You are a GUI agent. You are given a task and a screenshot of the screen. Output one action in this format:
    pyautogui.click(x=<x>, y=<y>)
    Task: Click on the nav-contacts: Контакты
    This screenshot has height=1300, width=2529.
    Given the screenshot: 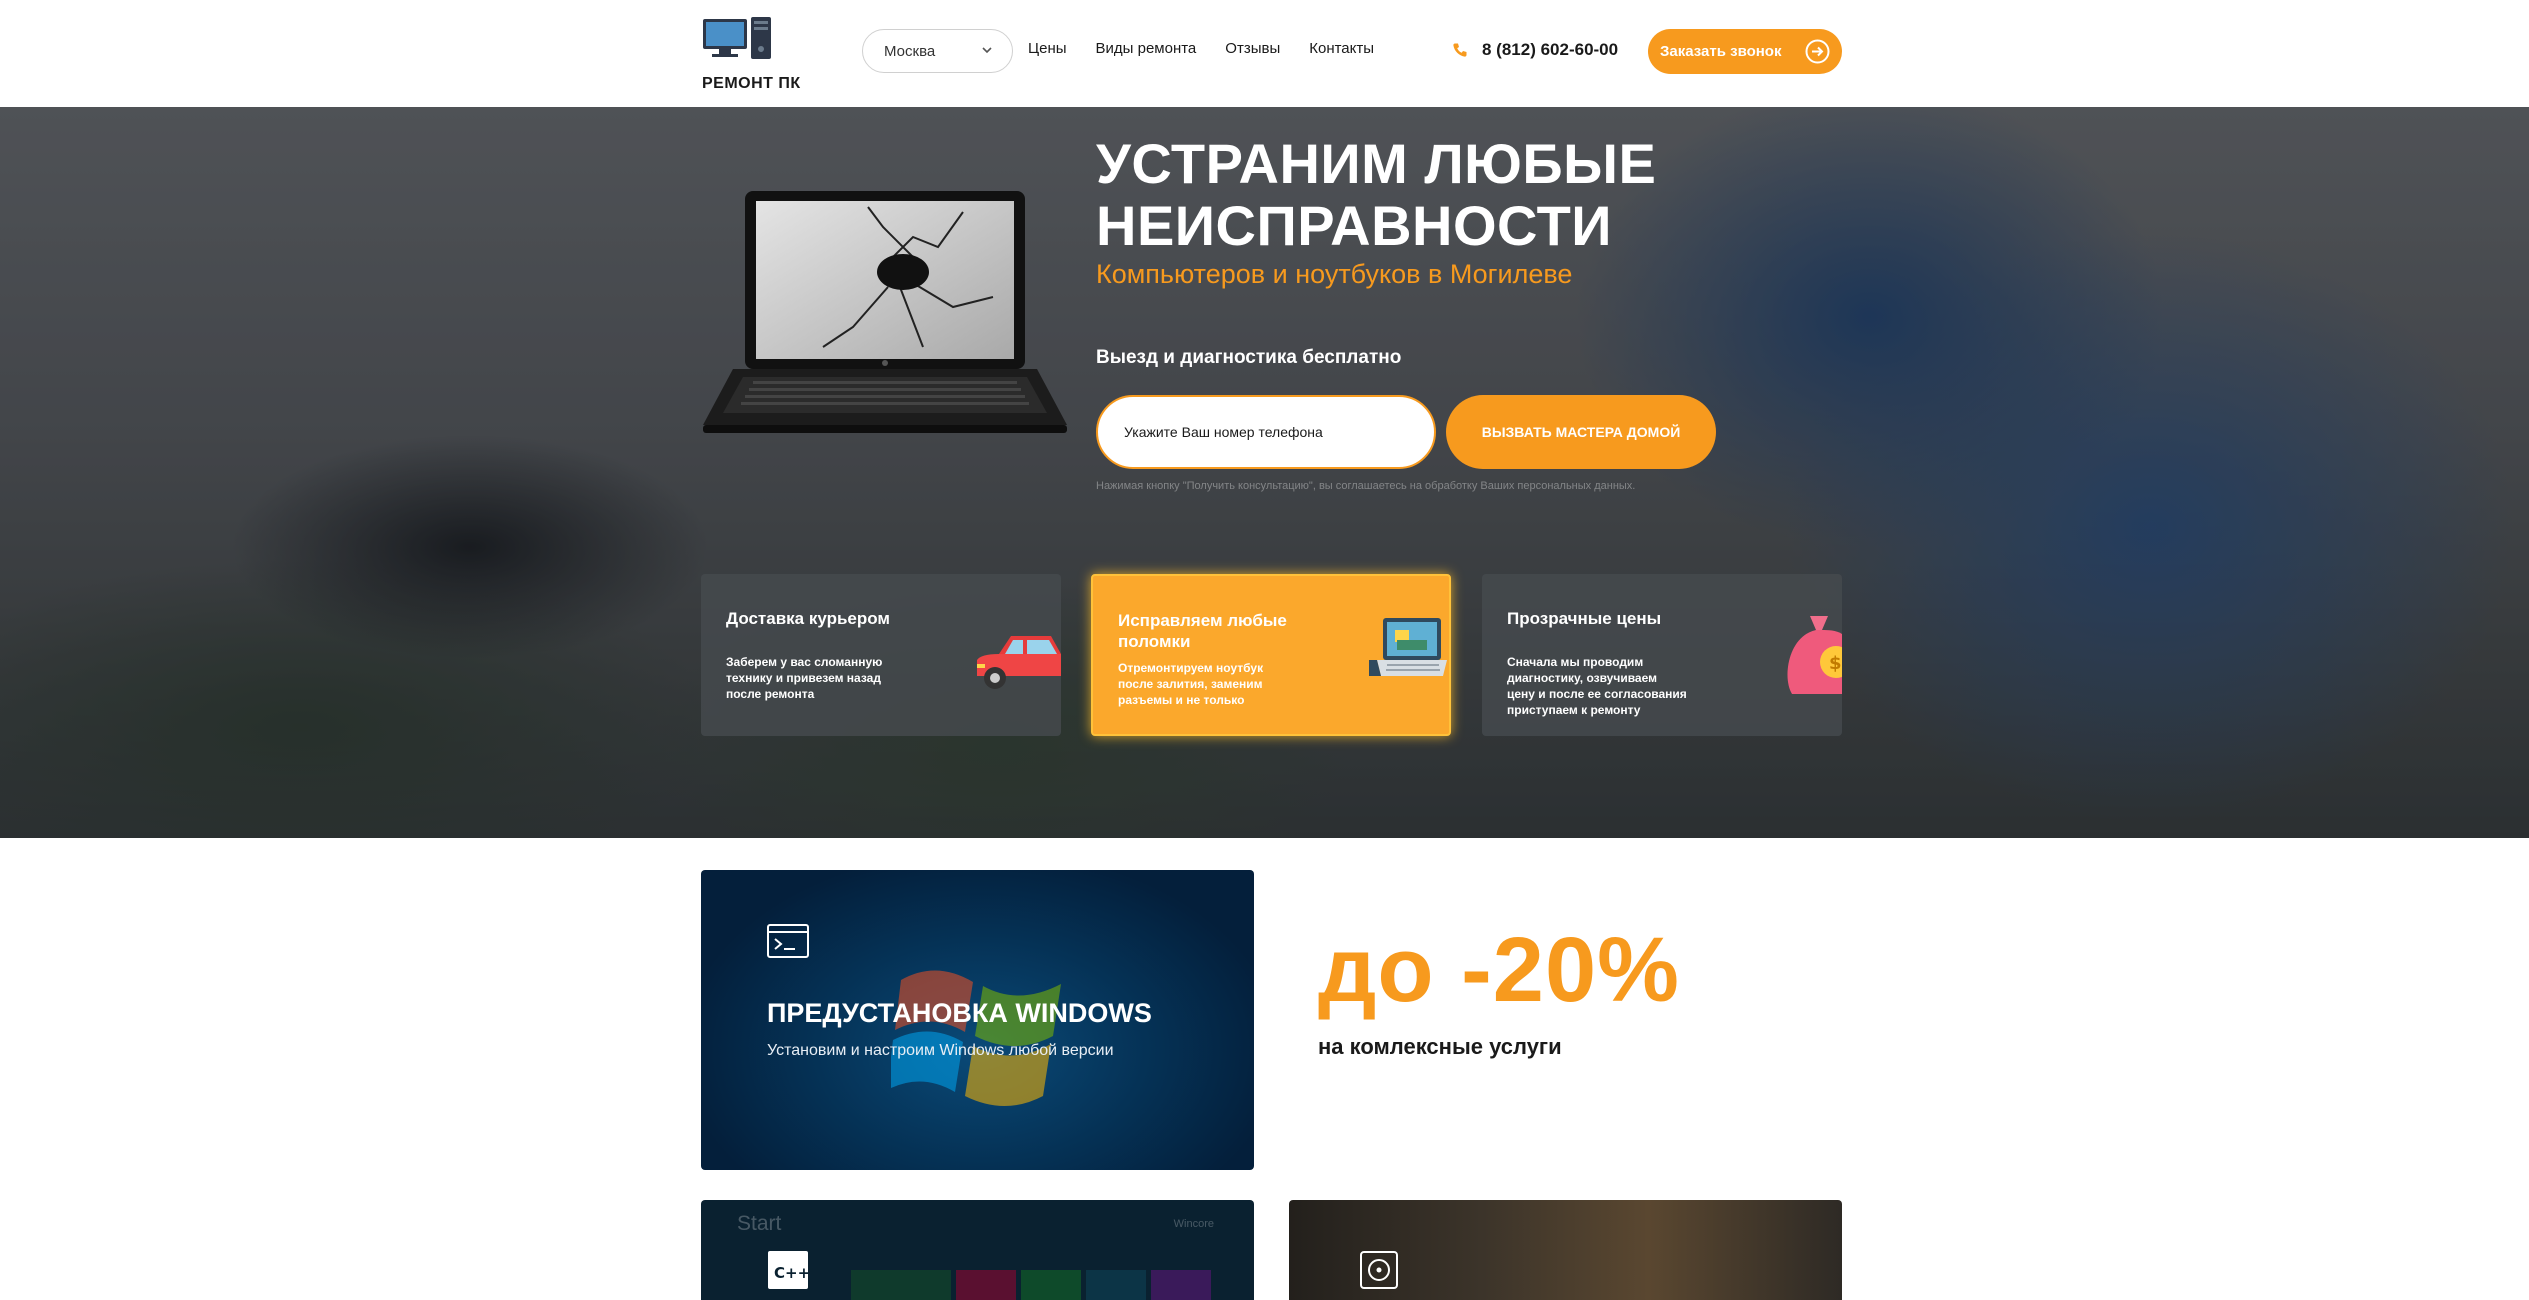 What is the action you would take?
    pyautogui.click(x=1341, y=48)
    